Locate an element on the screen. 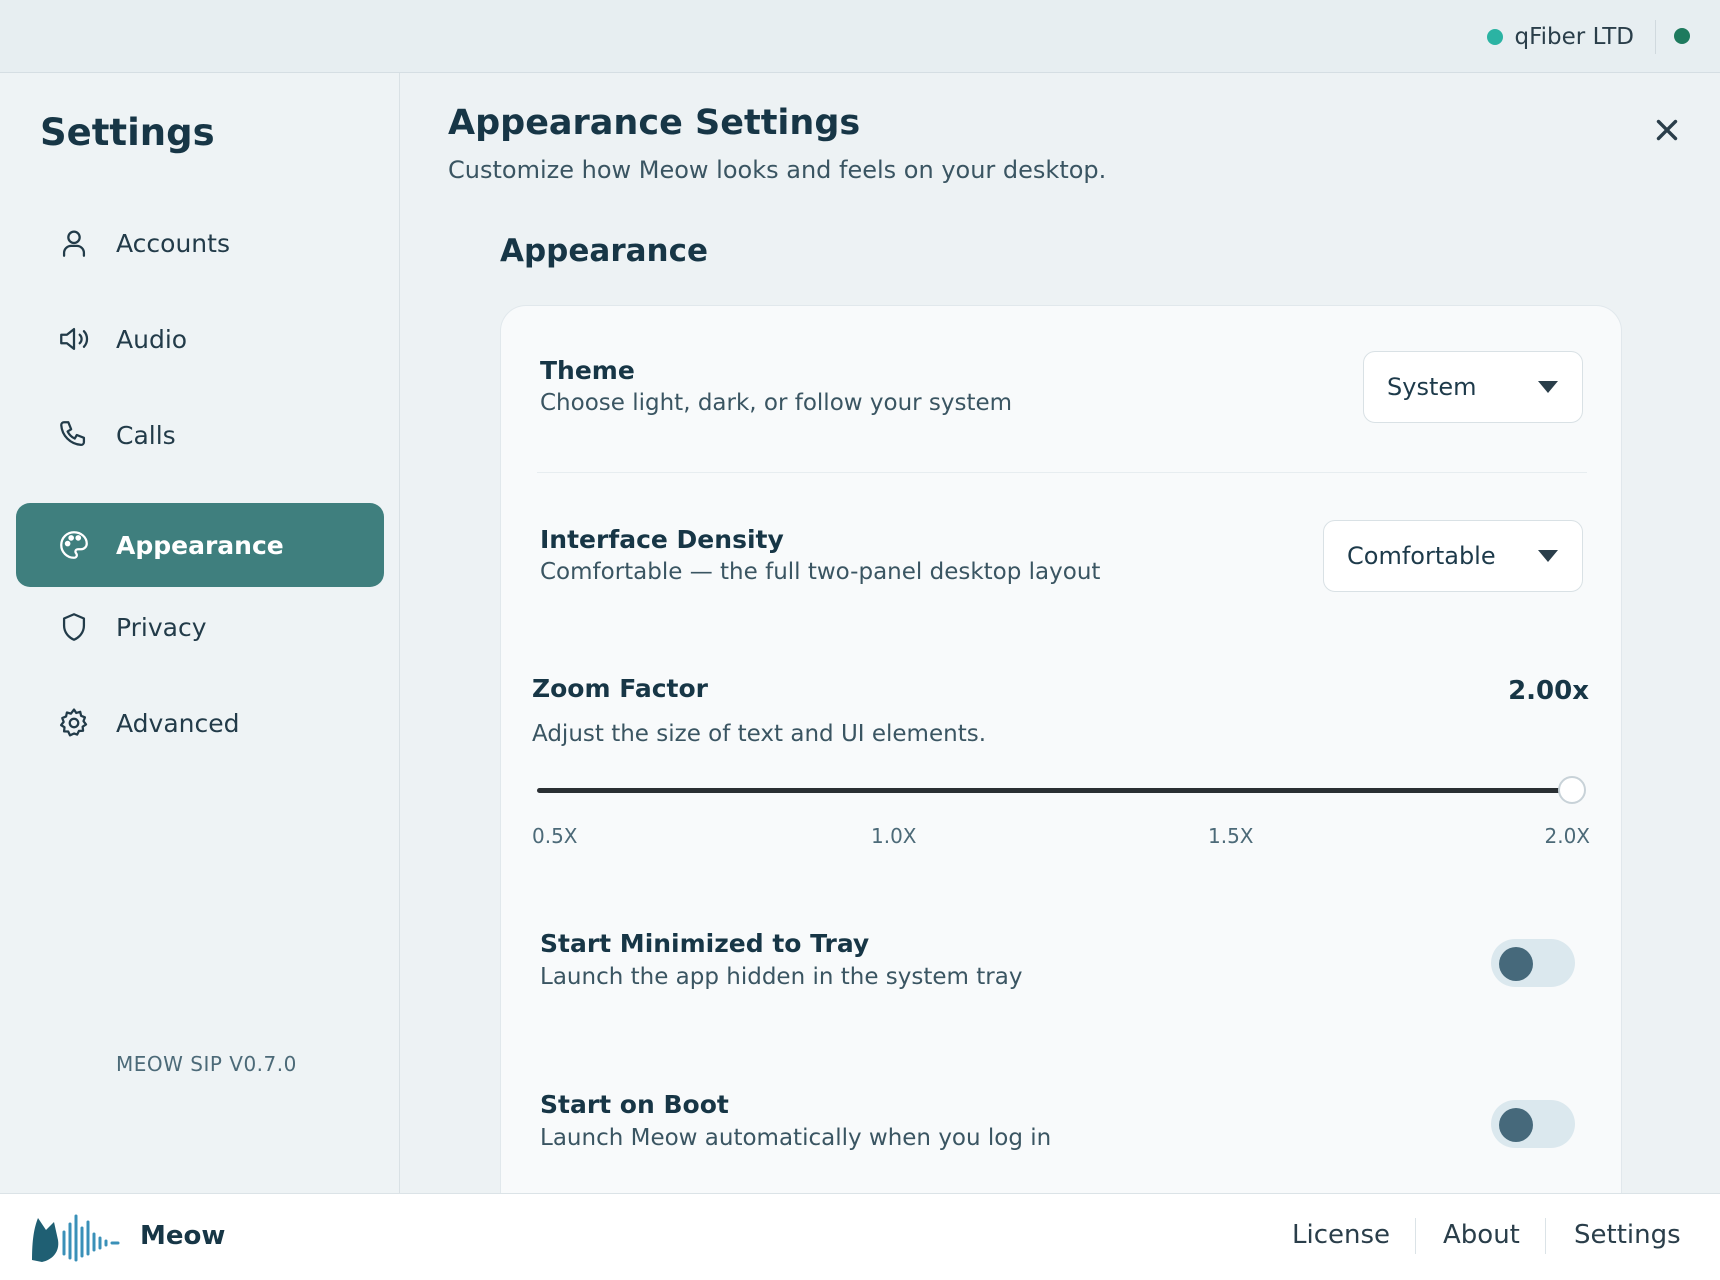 The height and width of the screenshot is (1280, 1720). theme-select-value: System is located at coordinates (1432, 387).